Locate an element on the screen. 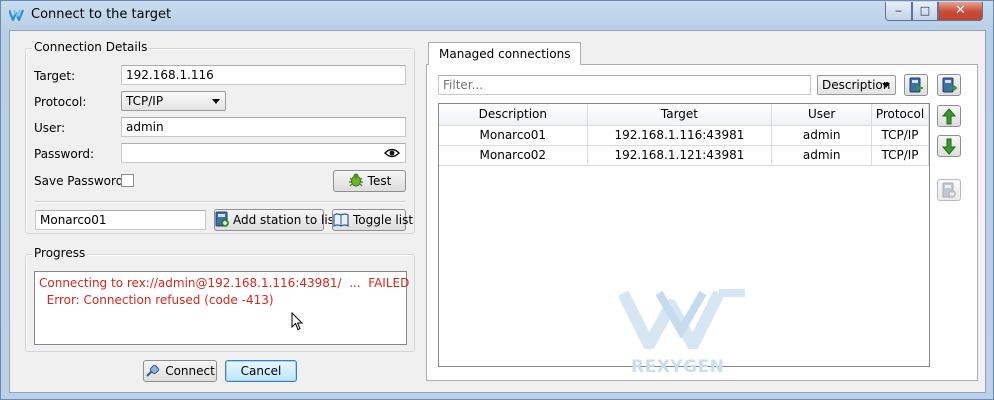 The image size is (994, 400). table-cell: Monarco02 is located at coordinates (513, 155).